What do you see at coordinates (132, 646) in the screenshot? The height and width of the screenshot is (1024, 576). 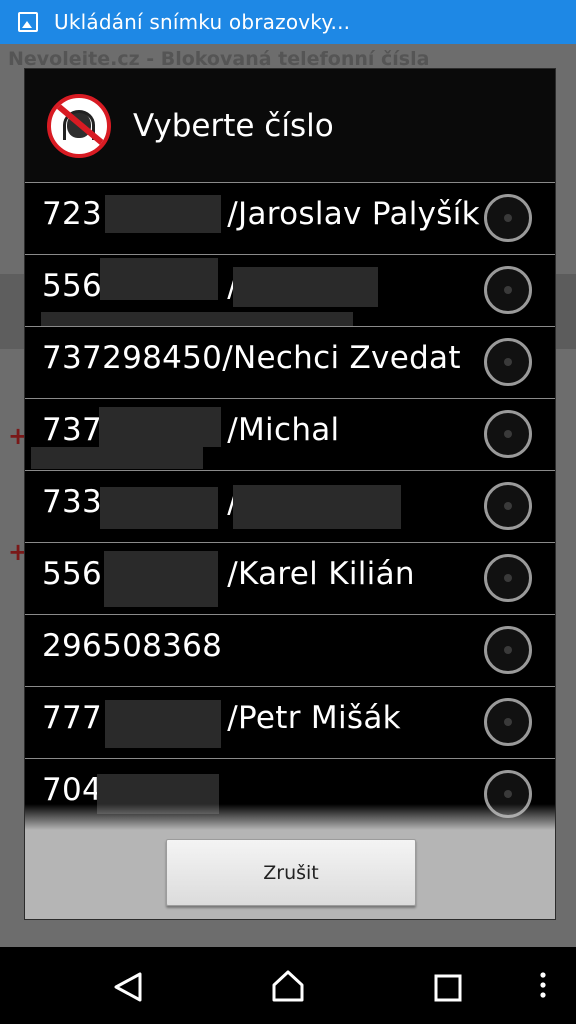 I see `list-item-label: 296508368` at bounding box center [132, 646].